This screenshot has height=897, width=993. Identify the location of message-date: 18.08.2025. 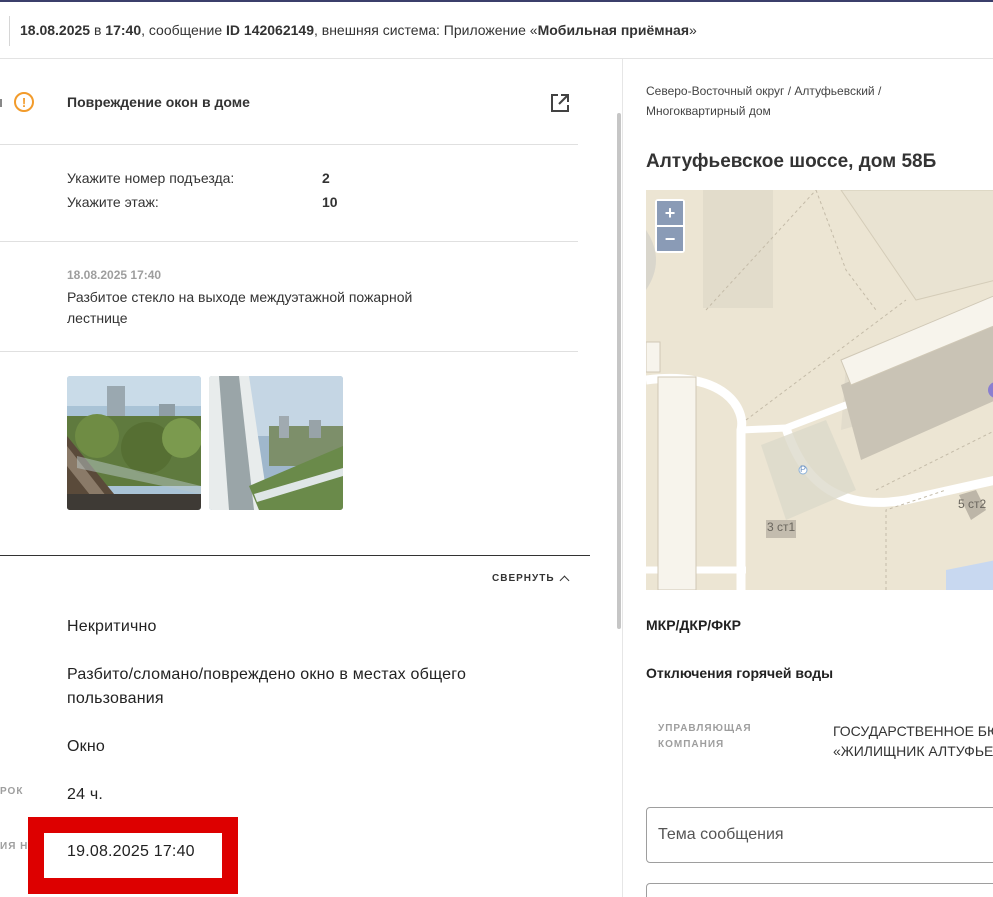
(55, 30).